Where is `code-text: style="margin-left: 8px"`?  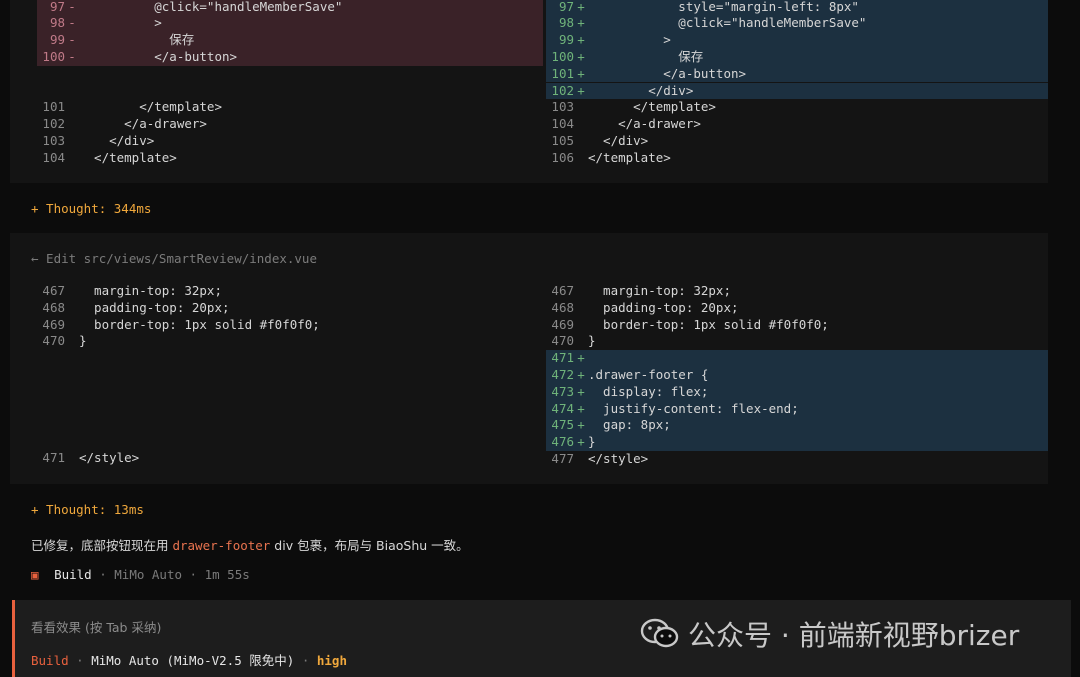
code-text: style="margin-left: 8px" is located at coordinates (723, 7).